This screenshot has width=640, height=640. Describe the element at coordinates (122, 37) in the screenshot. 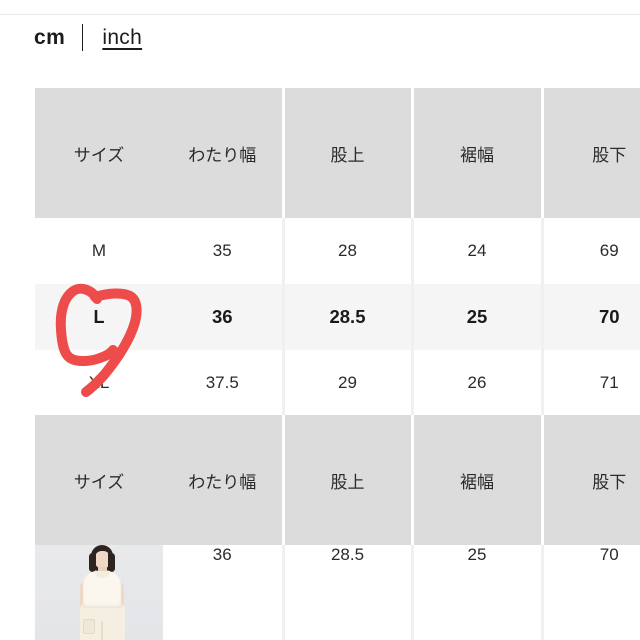

I see `unit-option-inch: inch` at that location.